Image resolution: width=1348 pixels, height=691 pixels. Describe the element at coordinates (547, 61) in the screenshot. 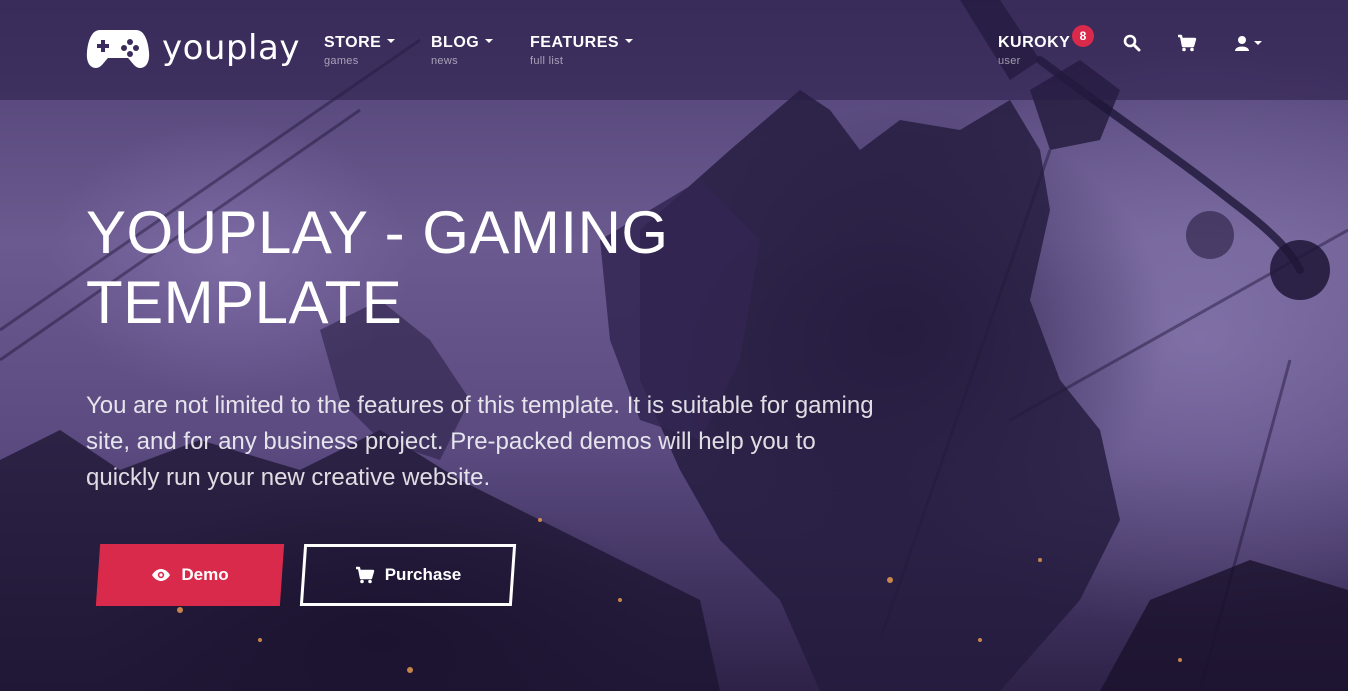

I see `nav-features-sub: full list` at that location.